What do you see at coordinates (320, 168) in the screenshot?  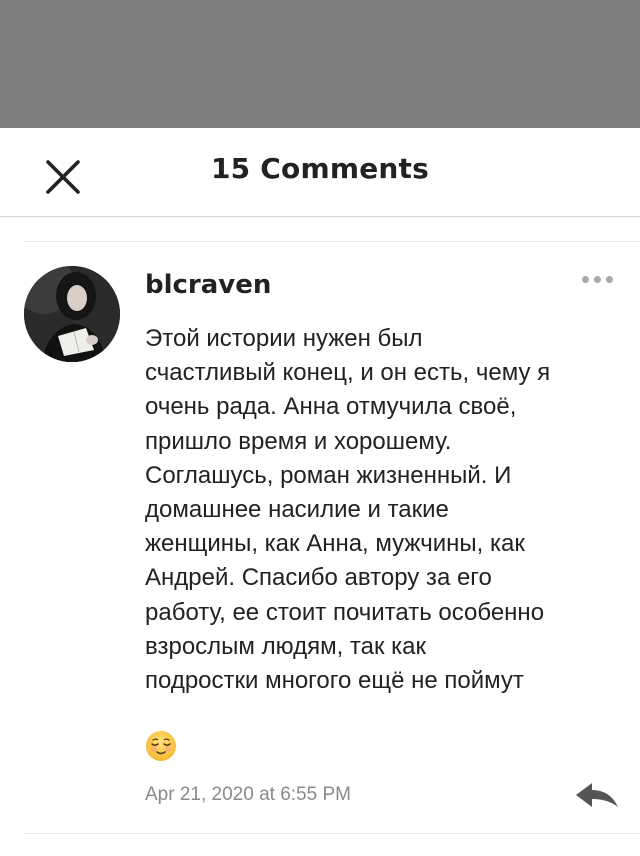 I see `comments-count-title: 15 Comments` at bounding box center [320, 168].